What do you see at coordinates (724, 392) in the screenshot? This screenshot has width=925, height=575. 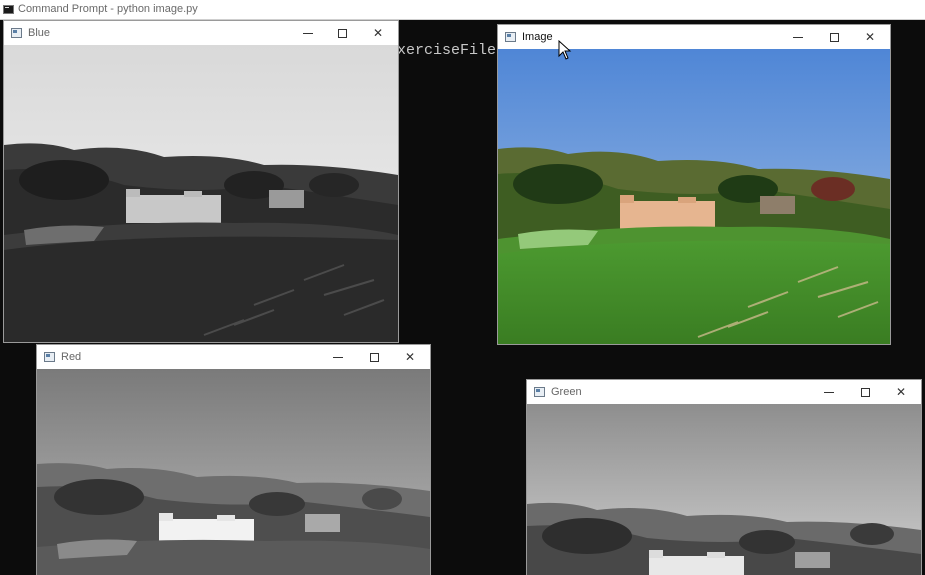 I see `green-window-titlebar: Green` at bounding box center [724, 392].